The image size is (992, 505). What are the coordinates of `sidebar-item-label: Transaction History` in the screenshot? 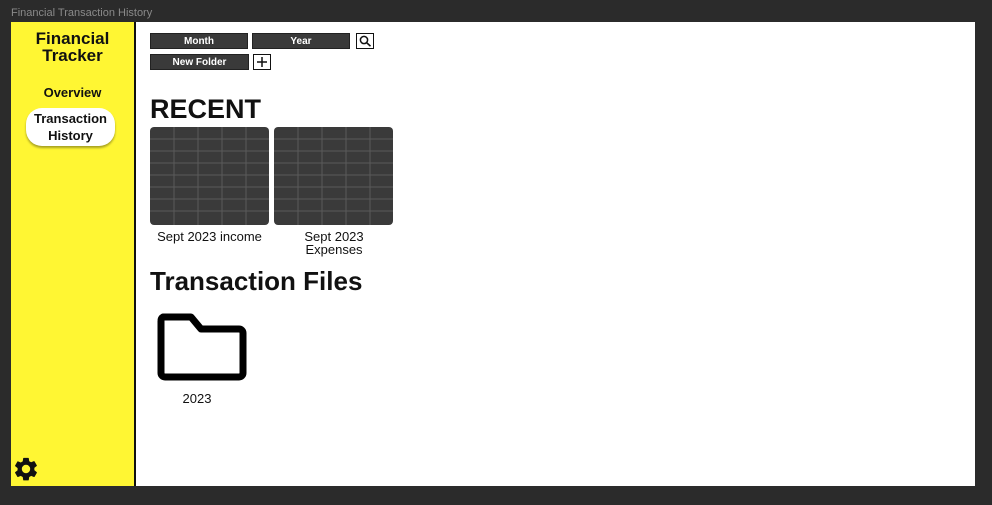 It's located at (70, 127).